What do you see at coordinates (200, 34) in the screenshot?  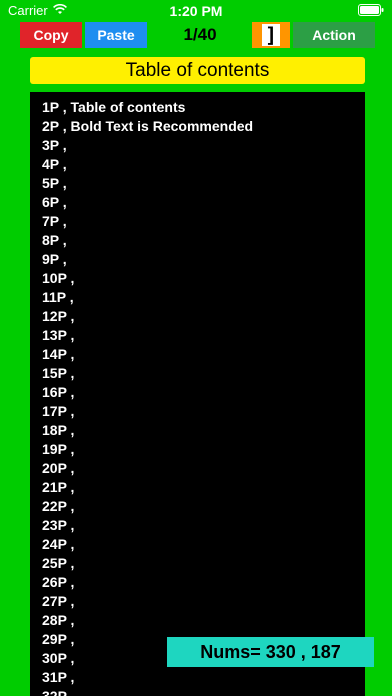 I see `page-indicator: 1/40` at bounding box center [200, 34].